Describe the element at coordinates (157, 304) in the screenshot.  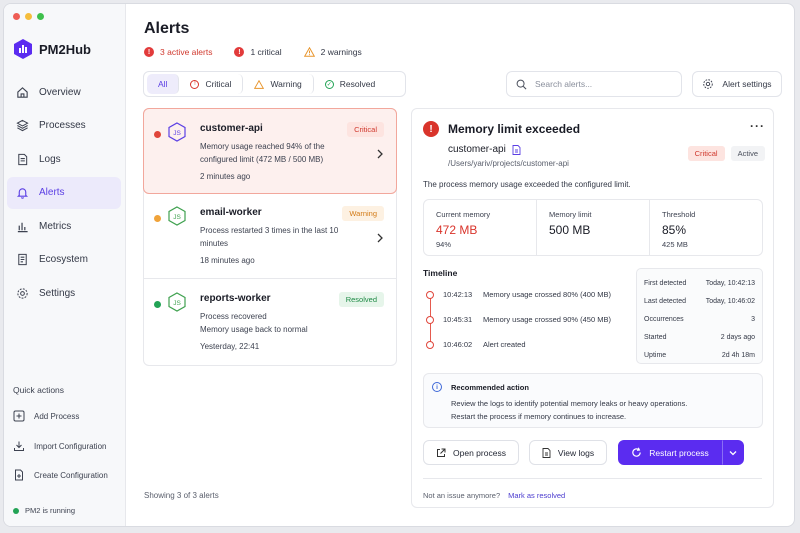
I see `check-circle-icon` at that location.